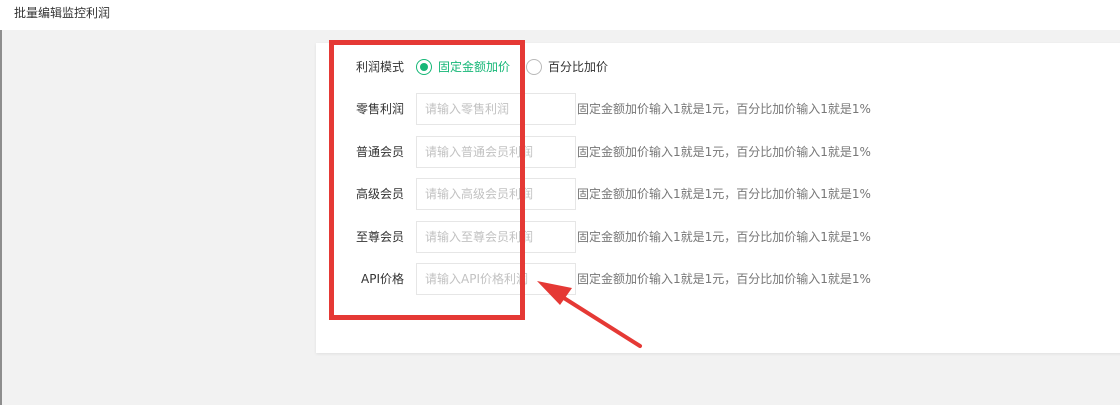 The image size is (1120, 405). I want to click on radio-unchecked-icon, so click(534, 67).